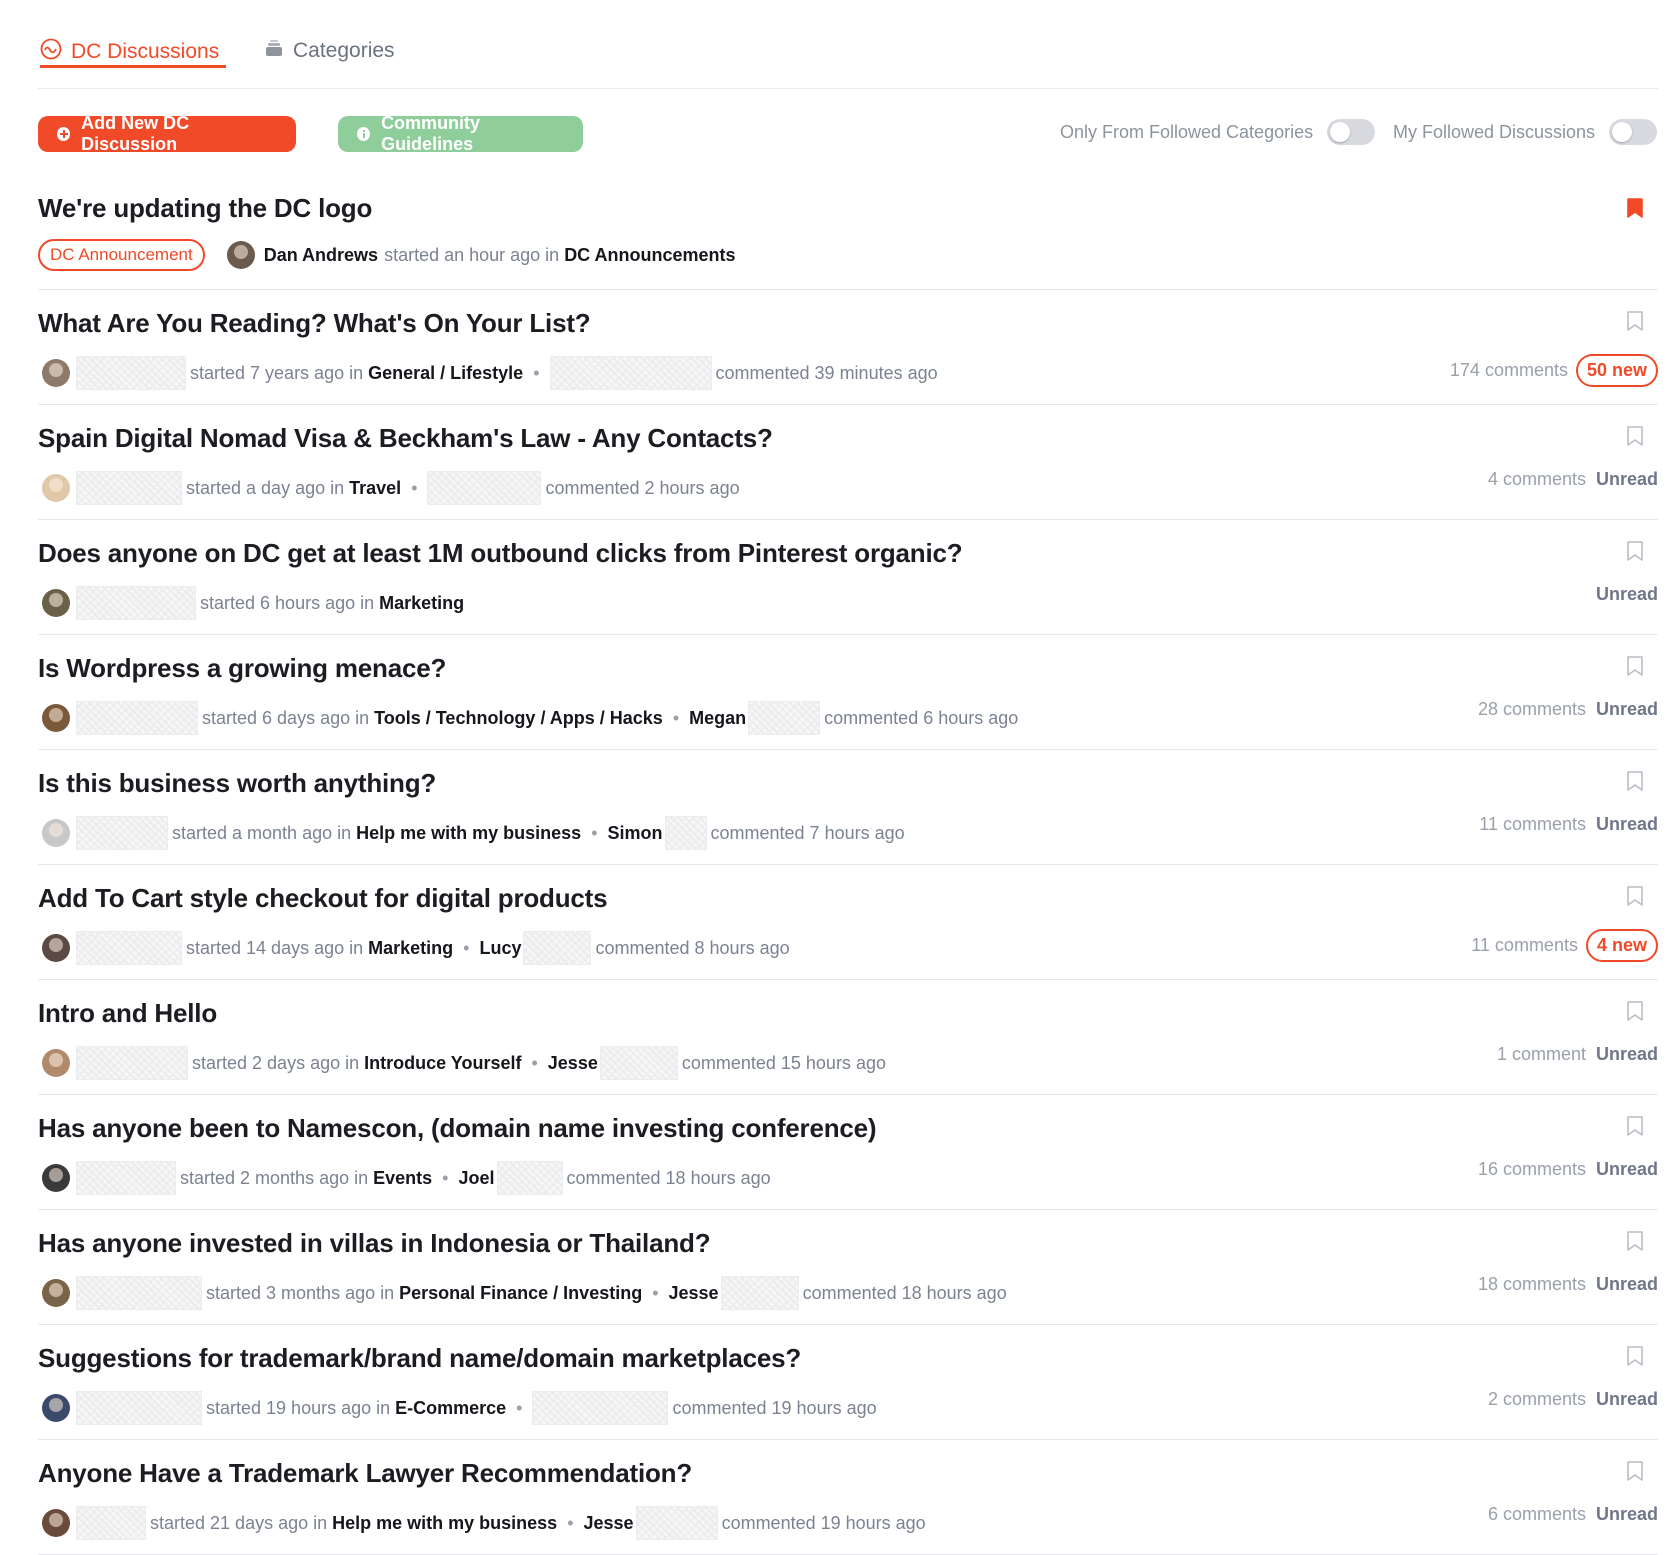 Image resolution: width=1677 pixels, height=1555 pixels. I want to click on new-count-badge: 4 new, so click(1621, 945).